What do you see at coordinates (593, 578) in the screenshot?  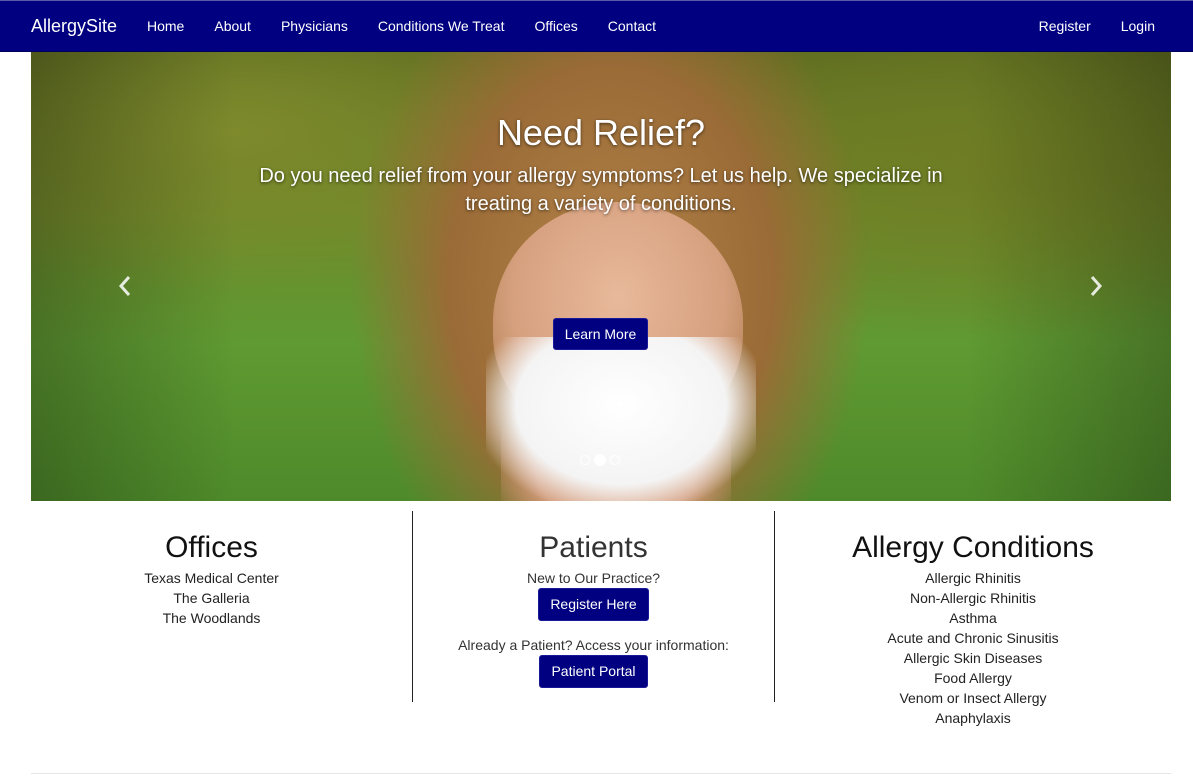 I see `new-patient-text: New to Our Practice?` at bounding box center [593, 578].